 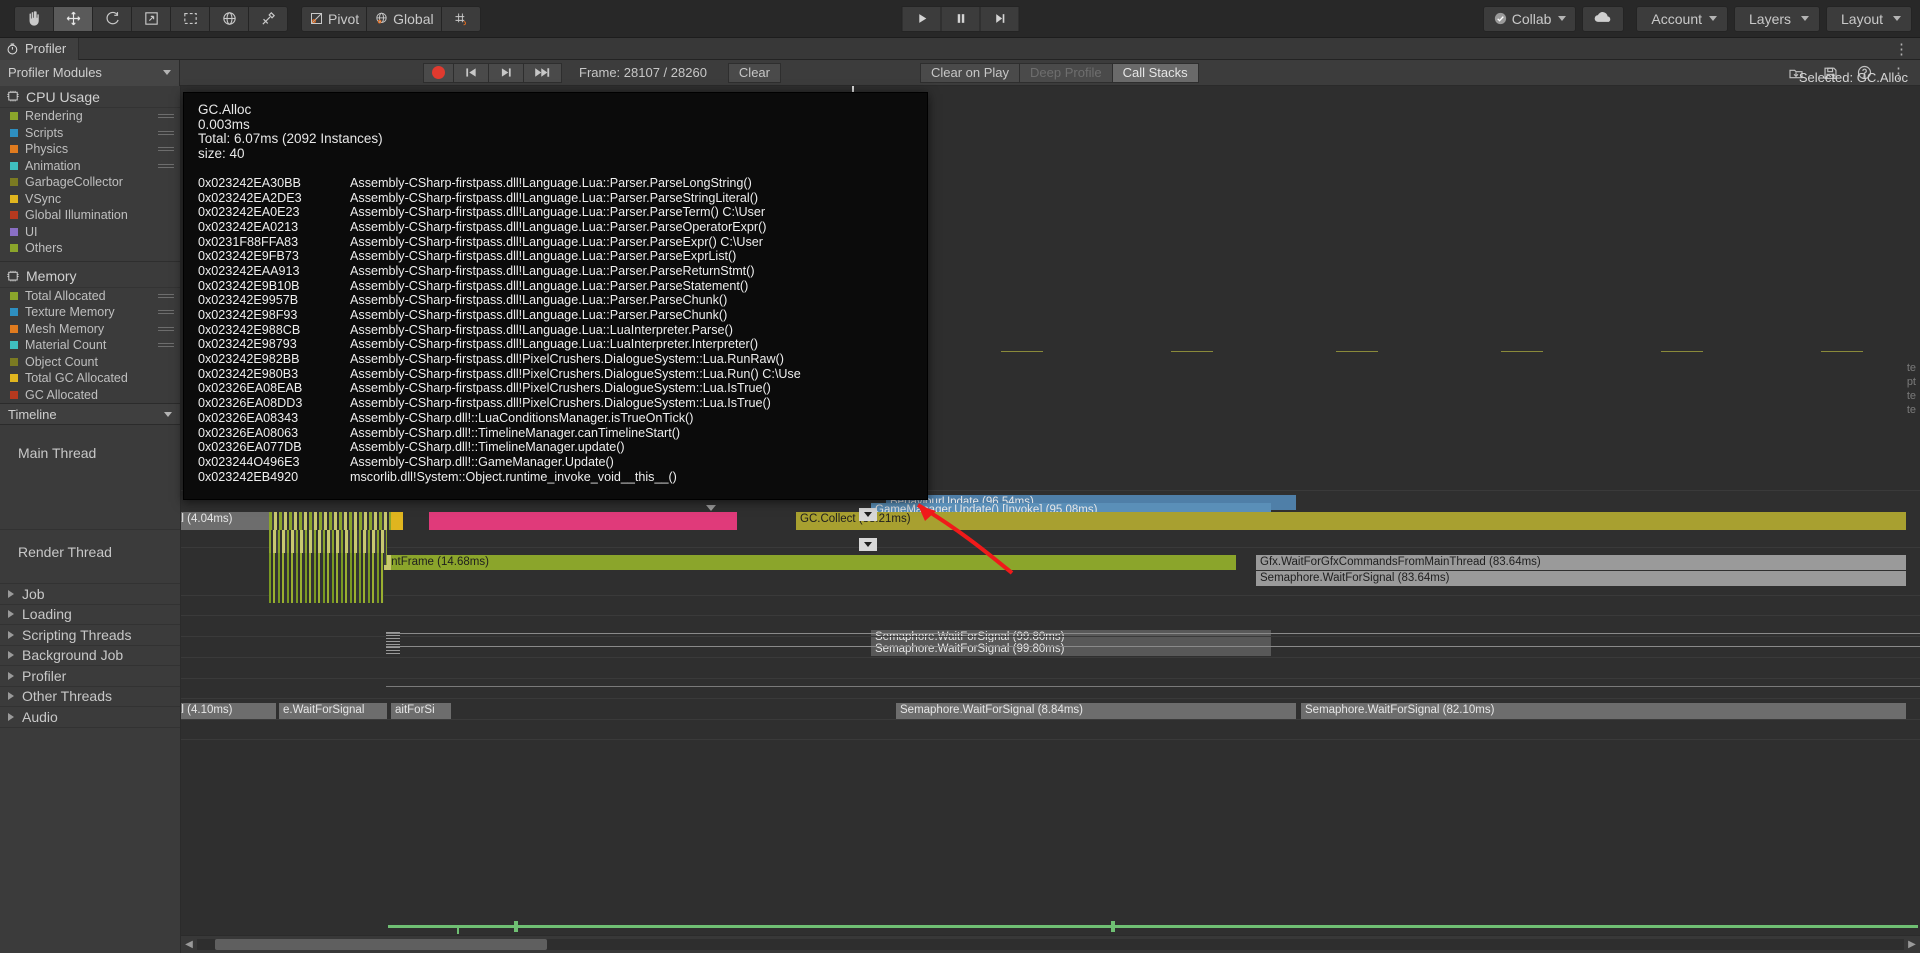 I want to click on thread-row-scripting-threads: Scripting Threads, so click(x=90, y=635).